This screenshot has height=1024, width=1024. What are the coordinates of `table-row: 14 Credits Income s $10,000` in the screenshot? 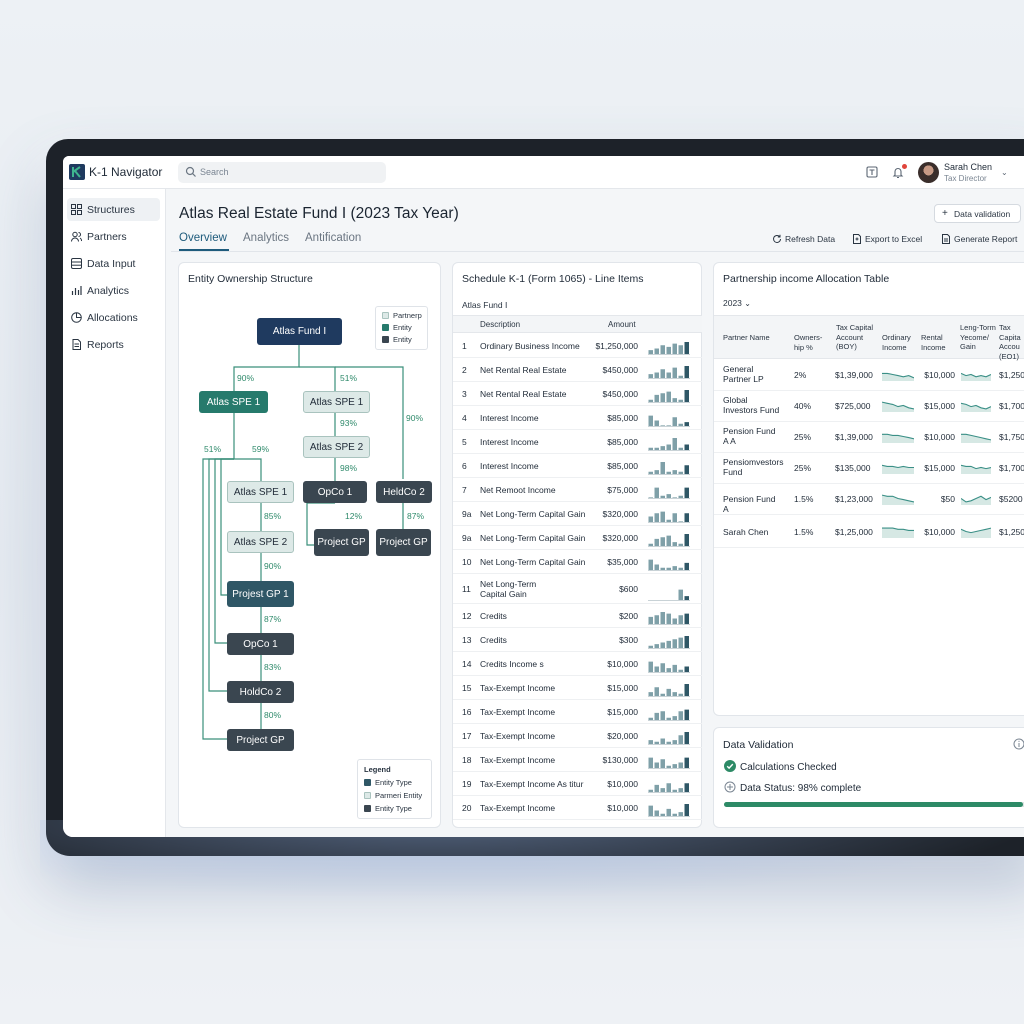 It's located at (577, 664).